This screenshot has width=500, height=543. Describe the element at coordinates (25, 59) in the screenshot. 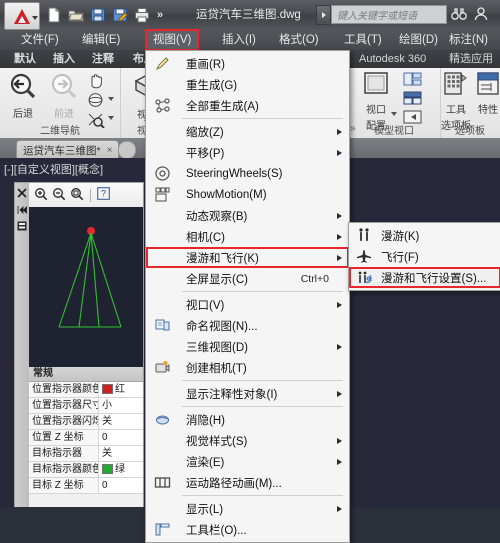

I see `ribbon-tab-home: 默认` at that location.